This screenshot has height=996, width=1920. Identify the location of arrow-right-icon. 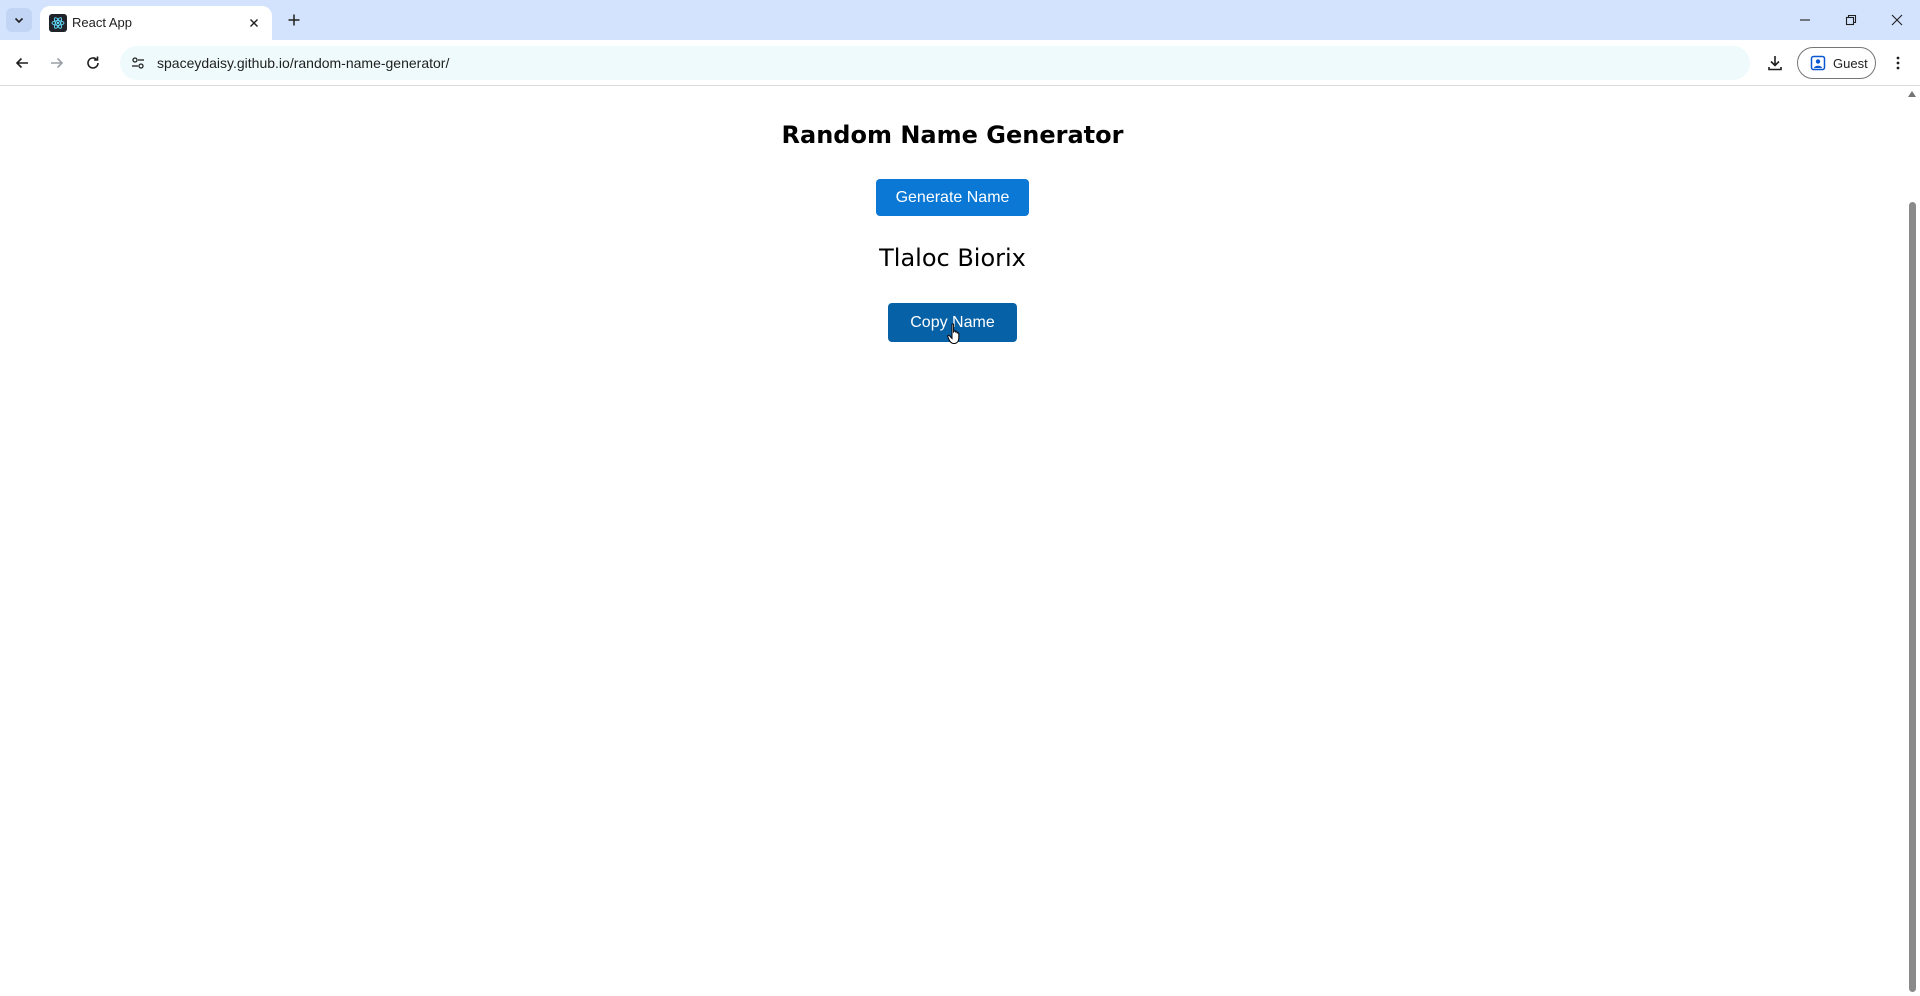
(57, 63).